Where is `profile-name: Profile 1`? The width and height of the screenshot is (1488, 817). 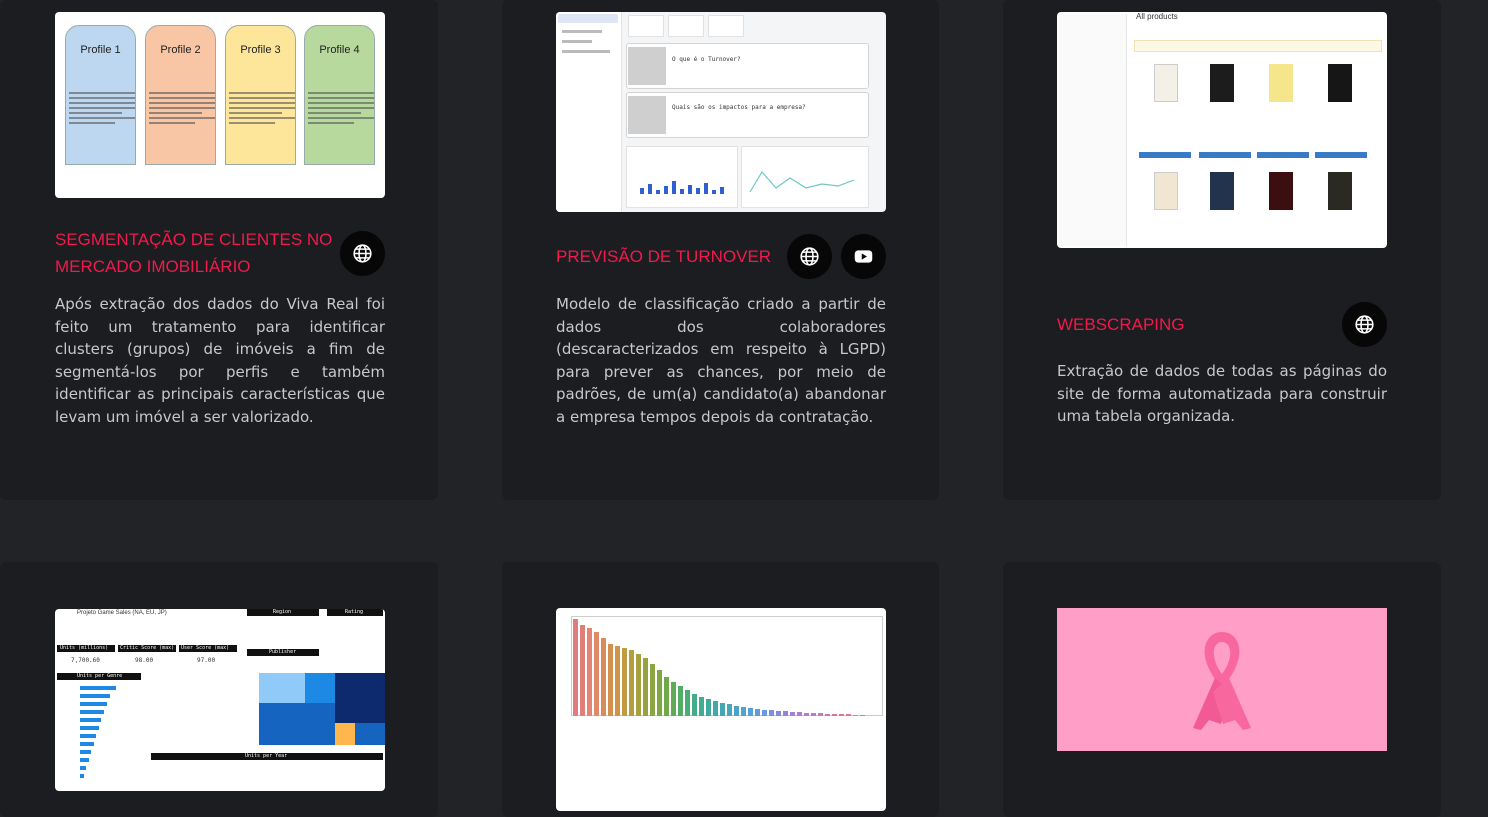 profile-name: Profile 1 is located at coordinates (100, 50).